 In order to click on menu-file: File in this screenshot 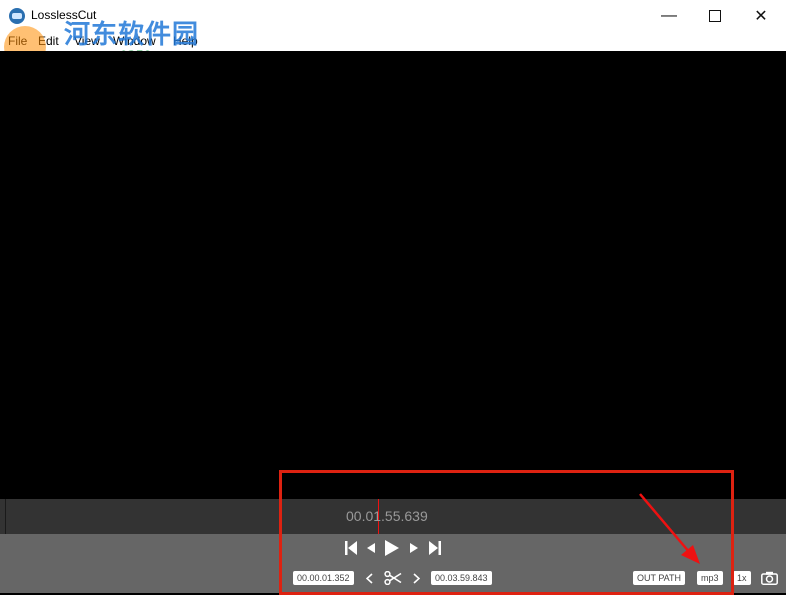, I will do `click(17, 41)`.